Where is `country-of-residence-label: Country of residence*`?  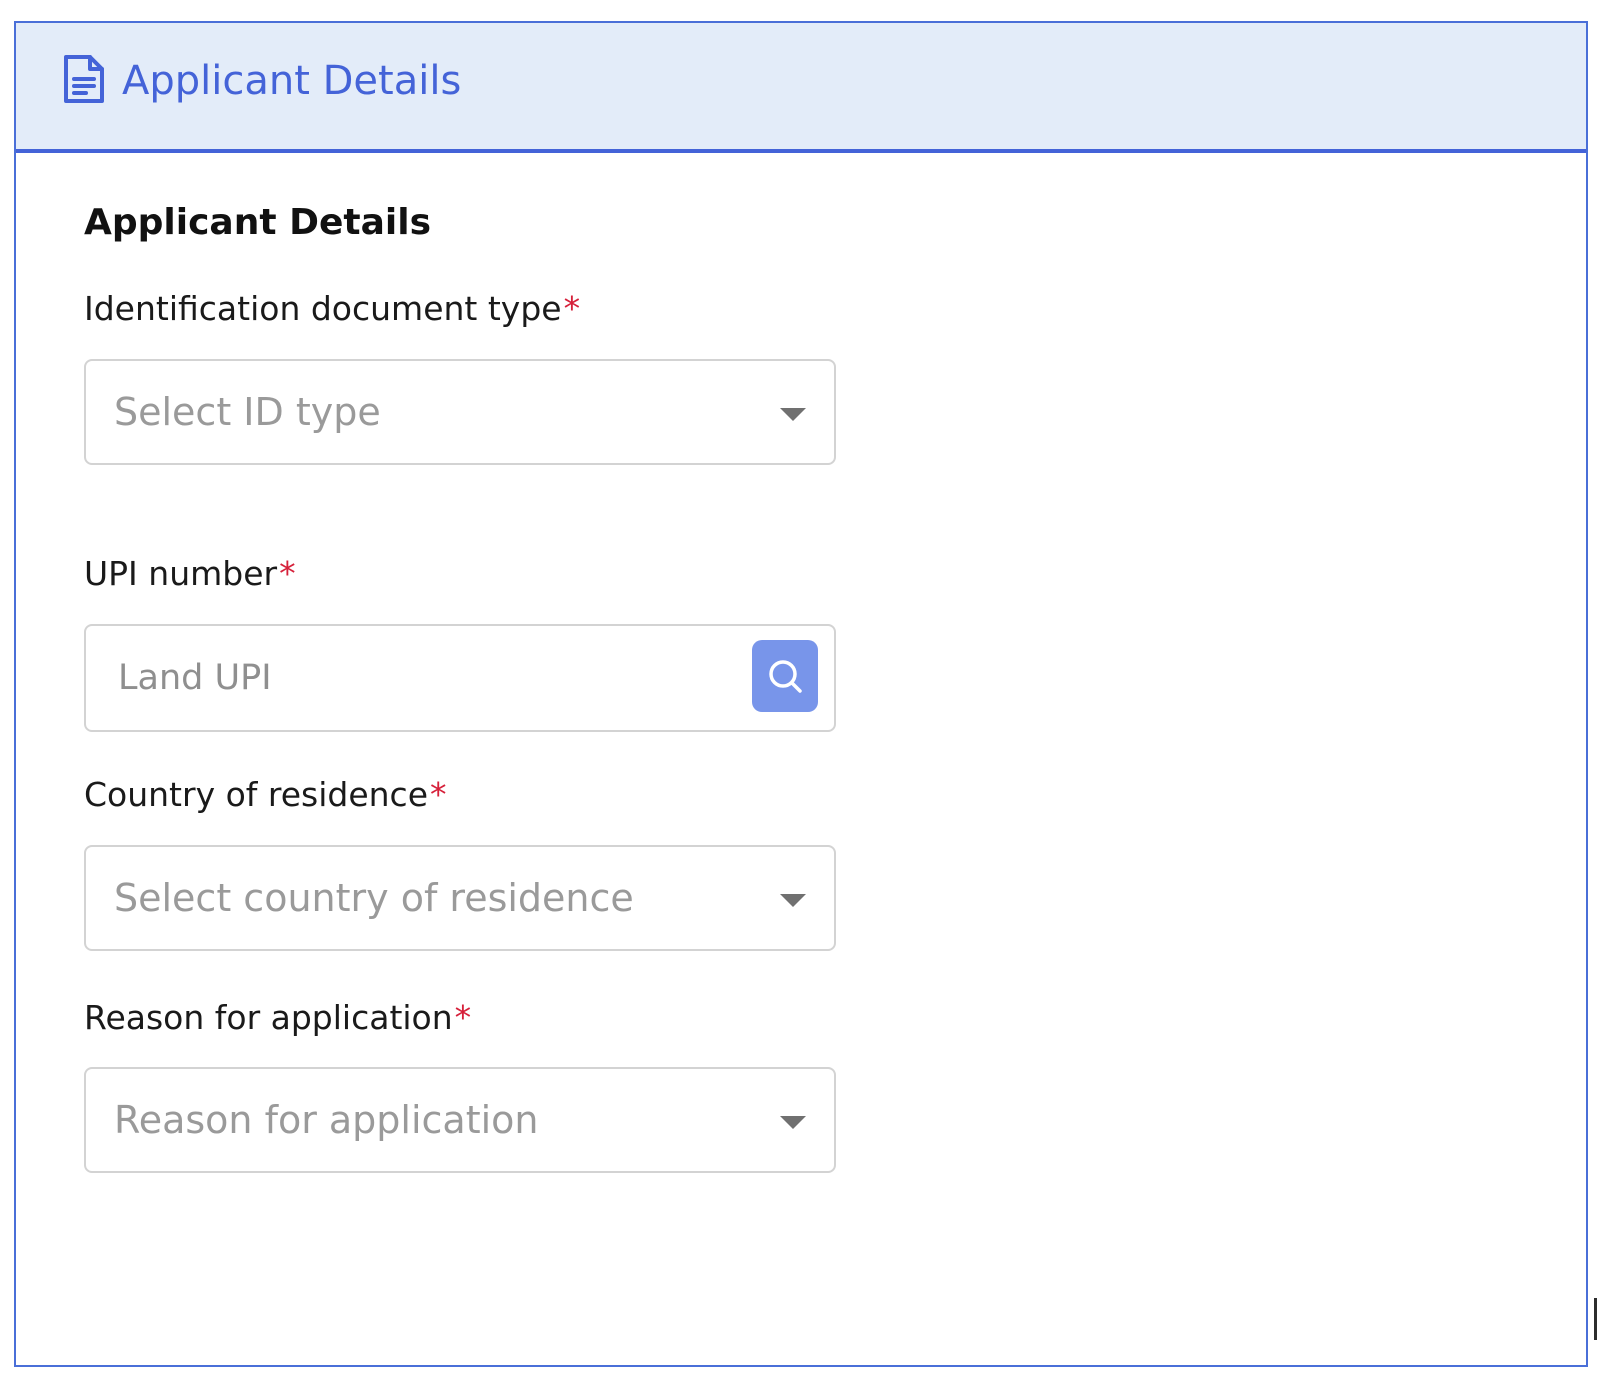 country-of-residence-label: Country of residence* is located at coordinates (265, 795).